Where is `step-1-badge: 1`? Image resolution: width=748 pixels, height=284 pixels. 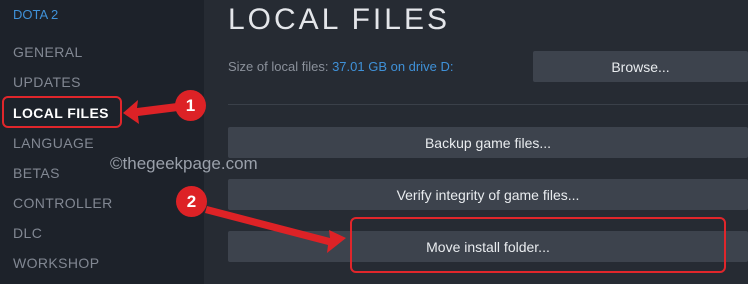
step-1-badge: 1 is located at coordinates (190, 105).